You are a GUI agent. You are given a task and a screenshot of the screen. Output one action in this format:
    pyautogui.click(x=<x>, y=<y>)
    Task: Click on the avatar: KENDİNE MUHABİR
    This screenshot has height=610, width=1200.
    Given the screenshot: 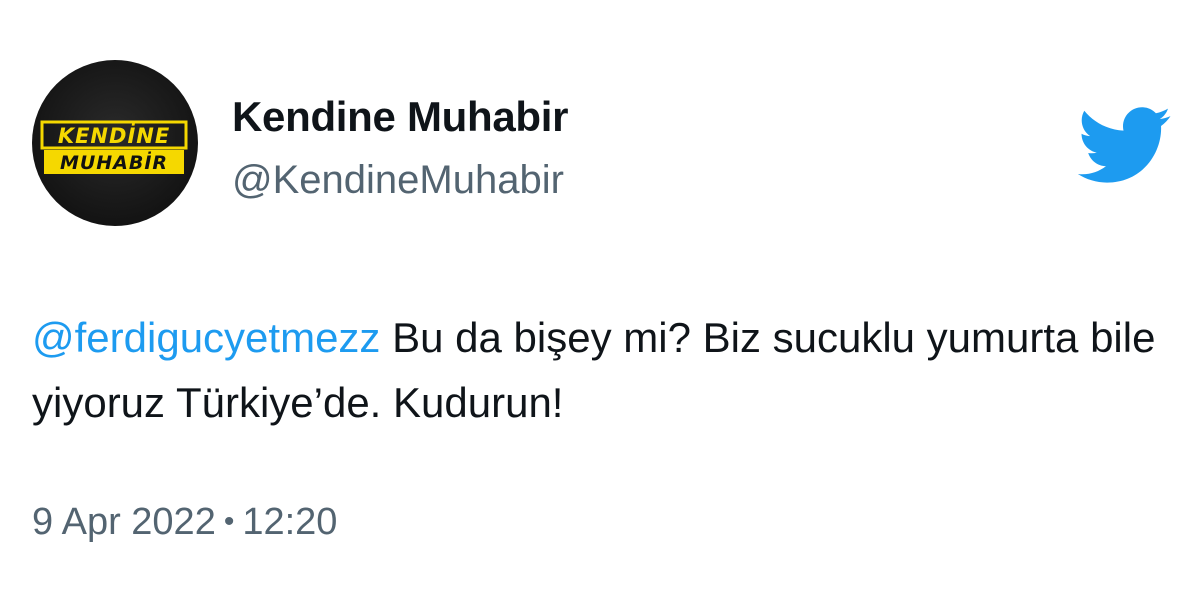 What is the action you would take?
    pyautogui.click(x=115, y=143)
    